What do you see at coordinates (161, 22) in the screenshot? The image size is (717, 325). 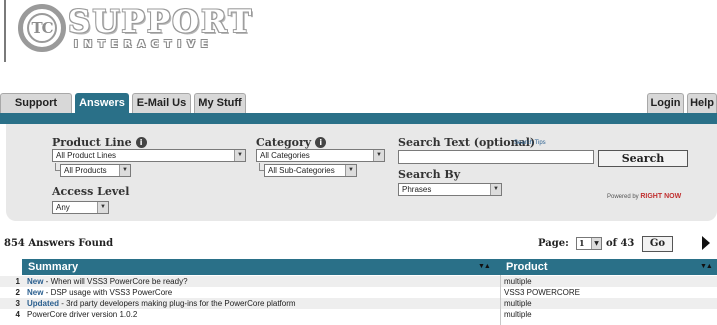 I see `logo-wordmark: SUPPORT` at bounding box center [161, 22].